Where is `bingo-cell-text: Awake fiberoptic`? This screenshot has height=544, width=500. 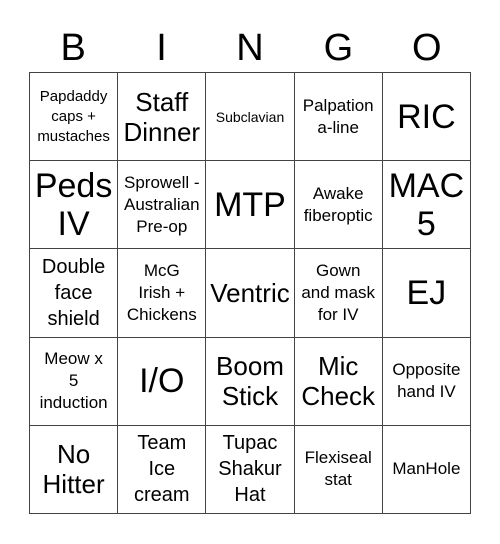
bingo-cell-text: Awake fiberoptic is located at coordinates (338, 204).